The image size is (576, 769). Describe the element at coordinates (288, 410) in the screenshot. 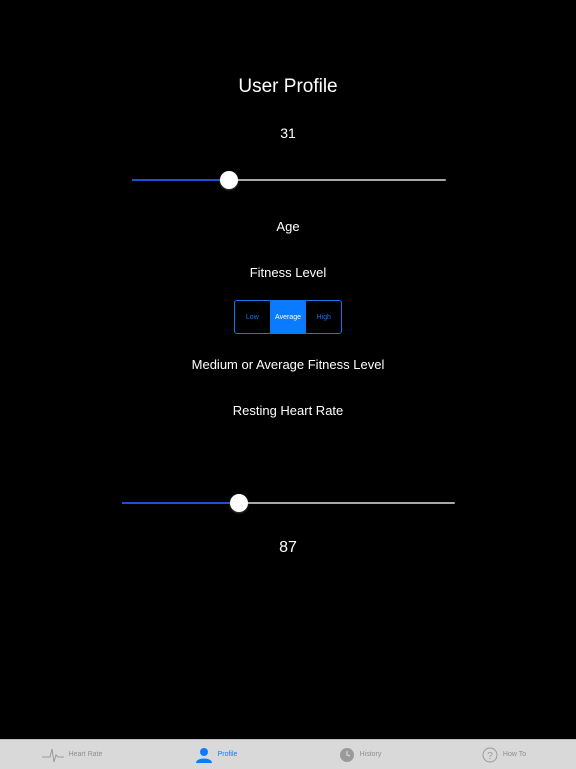

I see `resting-heart-rate-label: Resting Heart Rate` at that location.